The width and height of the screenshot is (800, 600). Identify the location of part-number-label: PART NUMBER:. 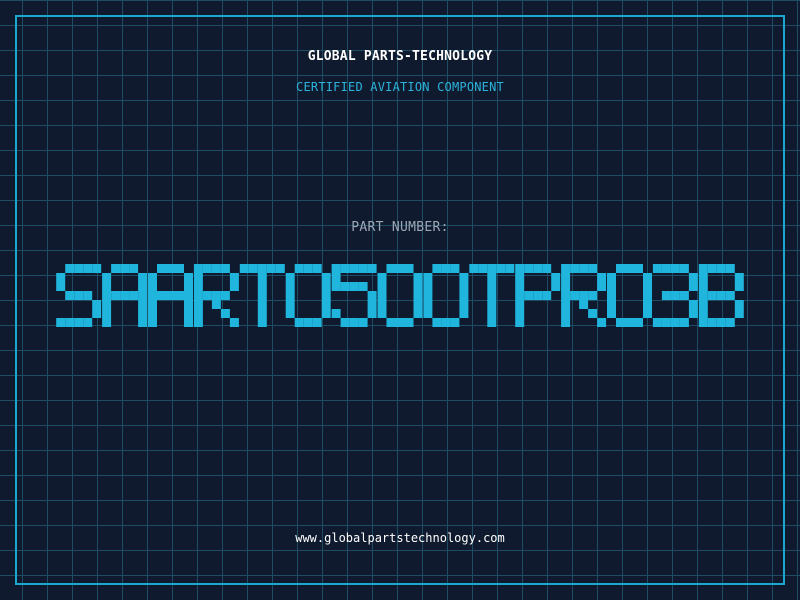
(400, 227).